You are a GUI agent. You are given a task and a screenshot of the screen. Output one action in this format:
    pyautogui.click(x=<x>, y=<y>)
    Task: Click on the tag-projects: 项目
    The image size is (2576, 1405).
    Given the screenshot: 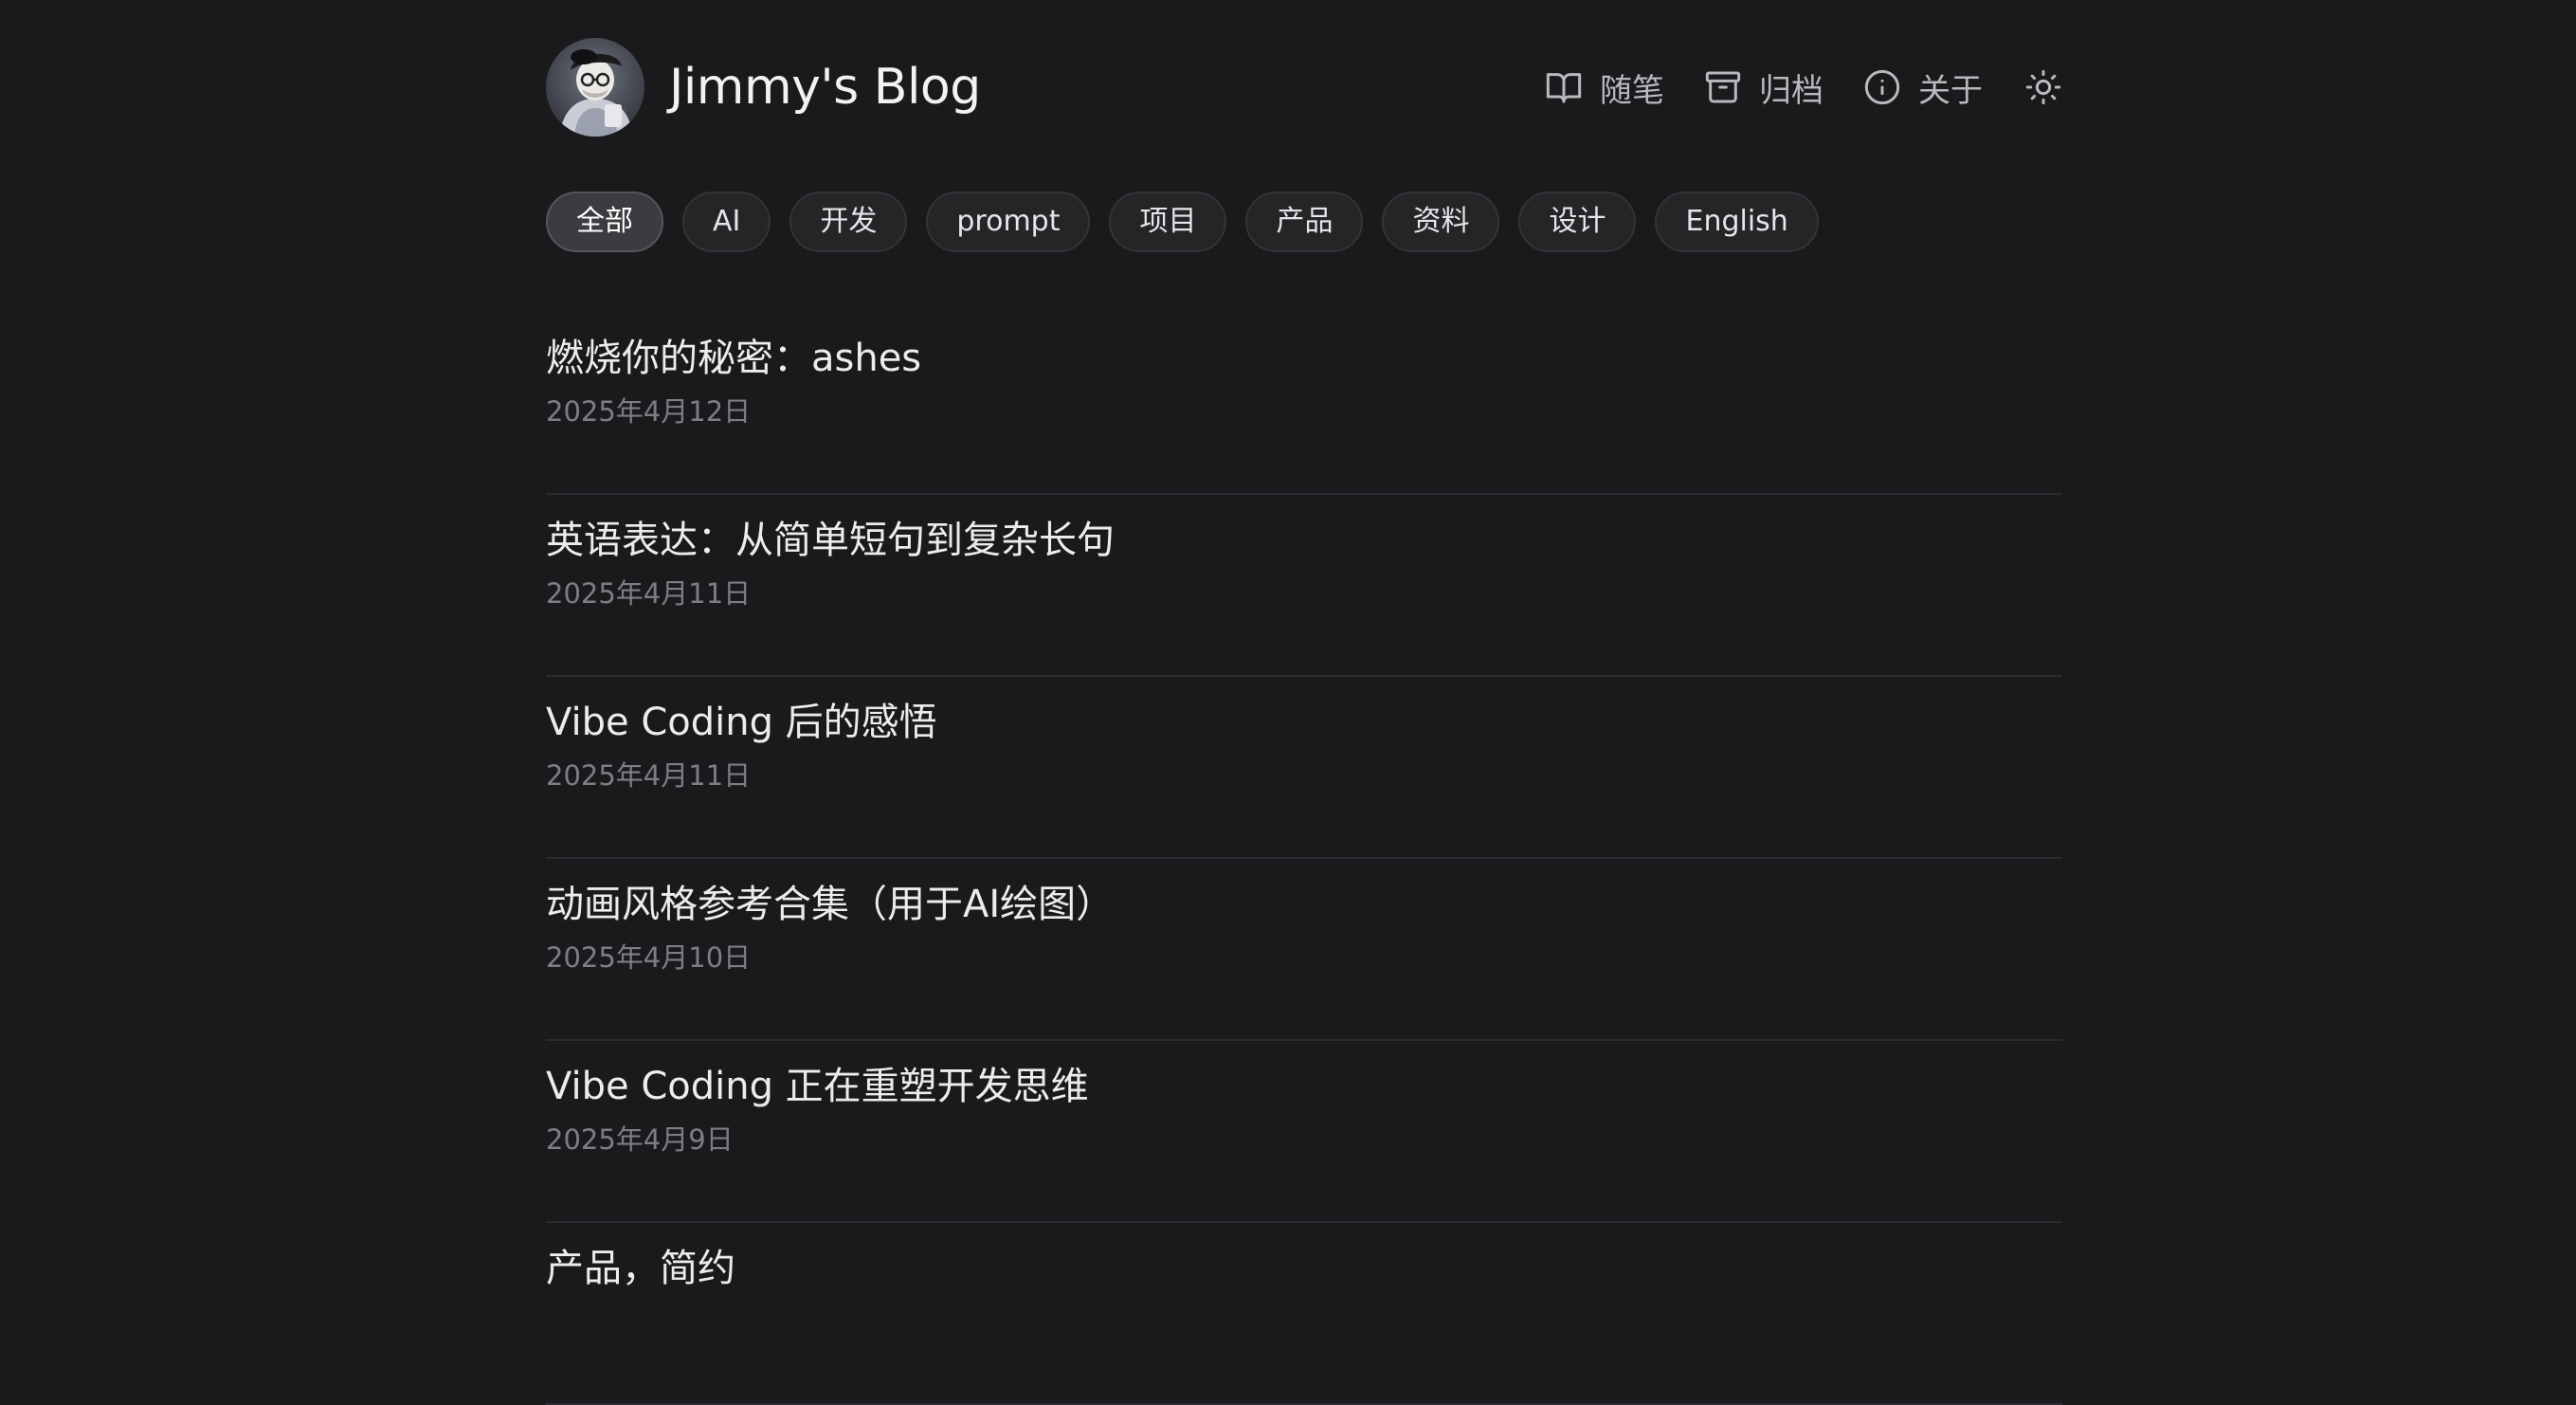 What is the action you would take?
    pyautogui.click(x=1168, y=222)
    